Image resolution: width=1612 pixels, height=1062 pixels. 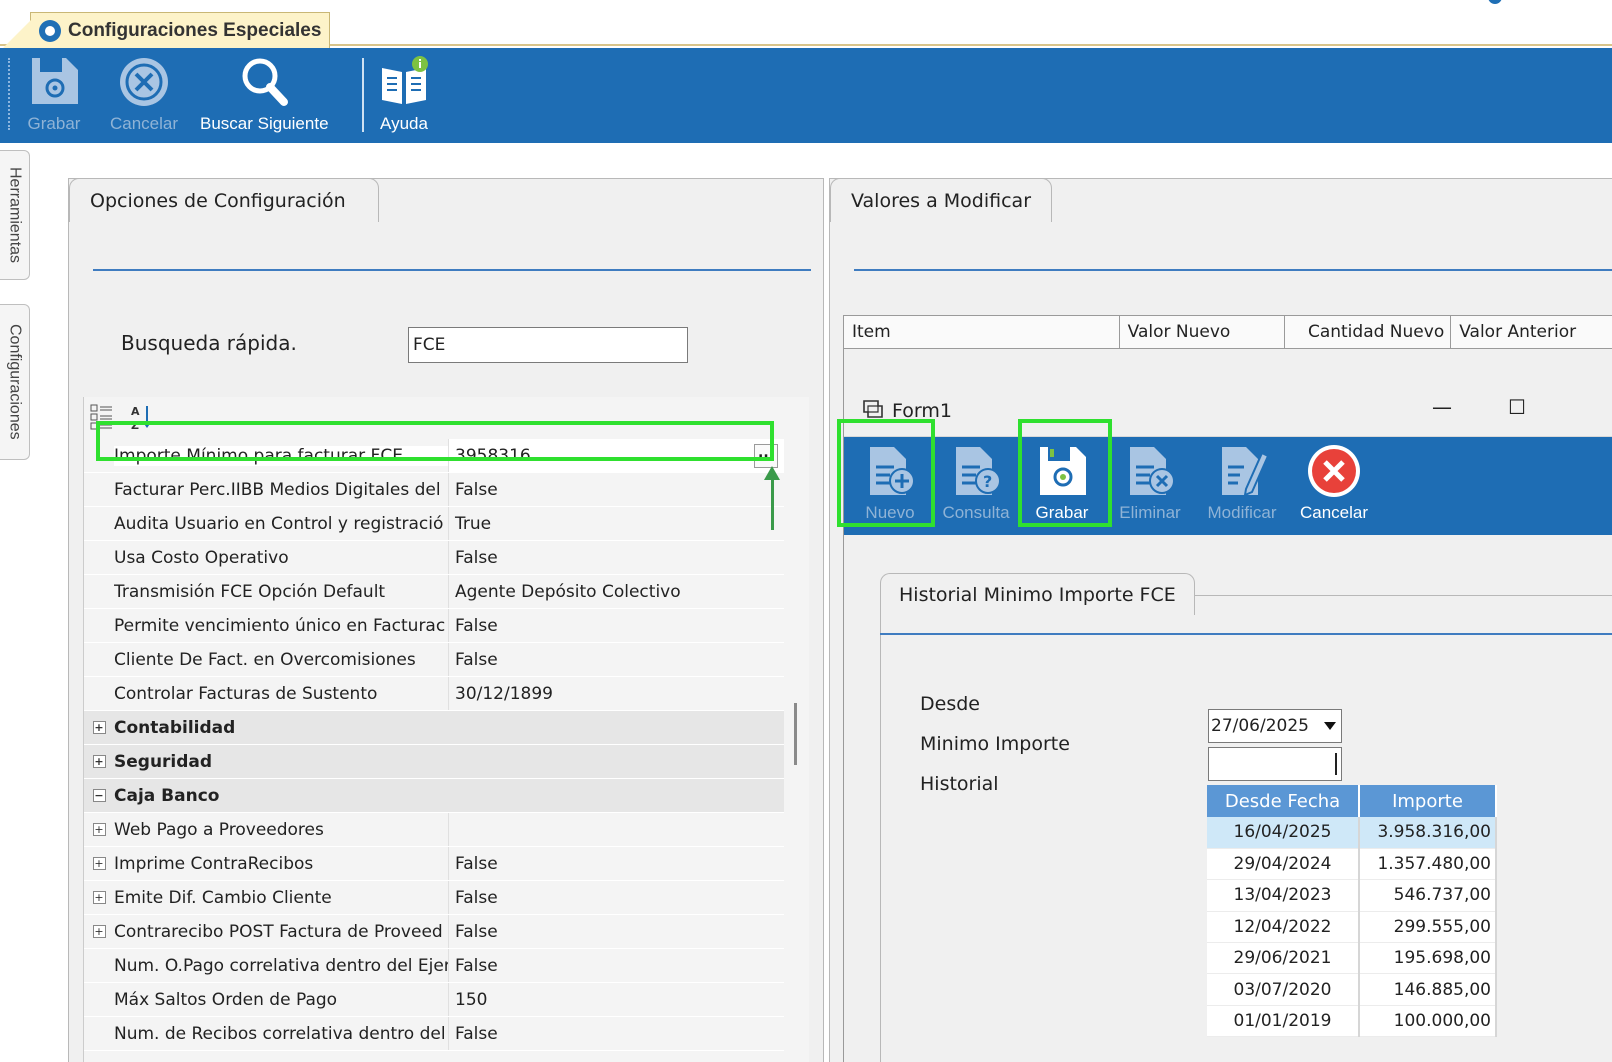 What do you see at coordinates (1283, 801) in the screenshot?
I see `column-desde-fecha: Desde Fecha` at bounding box center [1283, 801].